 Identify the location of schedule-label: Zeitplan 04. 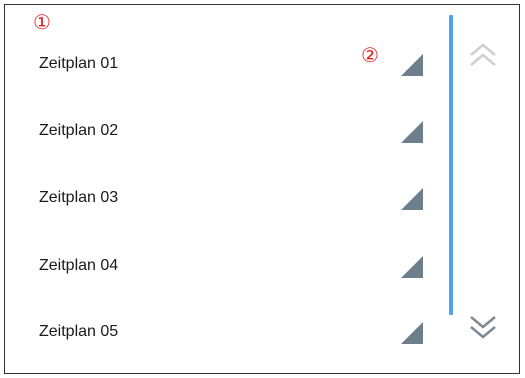
(79, 265).